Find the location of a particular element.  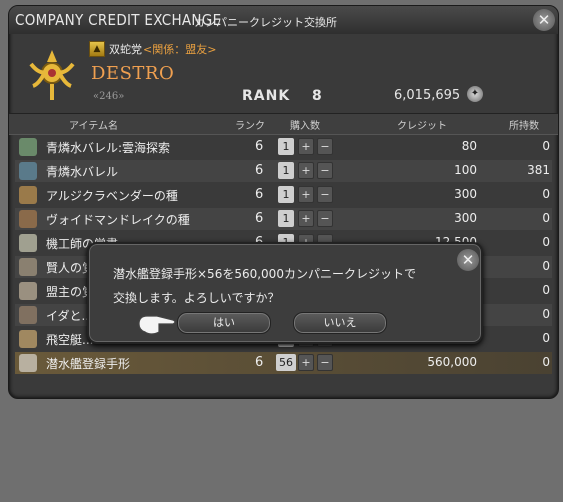

item-name: アルジクラベンダーの種 is located at coordinates (112, 196).